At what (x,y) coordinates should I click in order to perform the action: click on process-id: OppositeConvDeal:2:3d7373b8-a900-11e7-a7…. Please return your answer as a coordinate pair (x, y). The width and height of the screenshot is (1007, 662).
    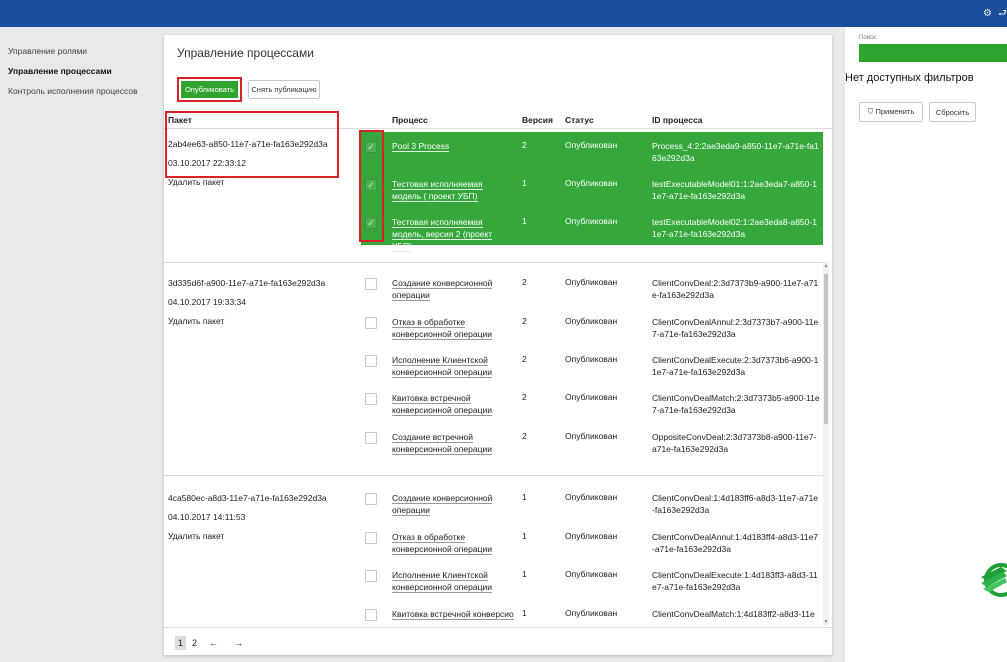
    Looking at the image, I should click on (734, 443).